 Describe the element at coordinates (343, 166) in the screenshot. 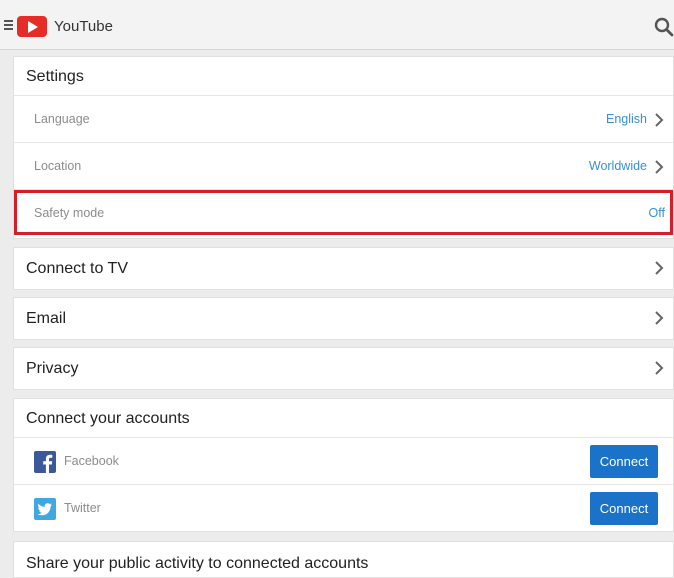

I see `location-row: Location Worldwide` at that location.